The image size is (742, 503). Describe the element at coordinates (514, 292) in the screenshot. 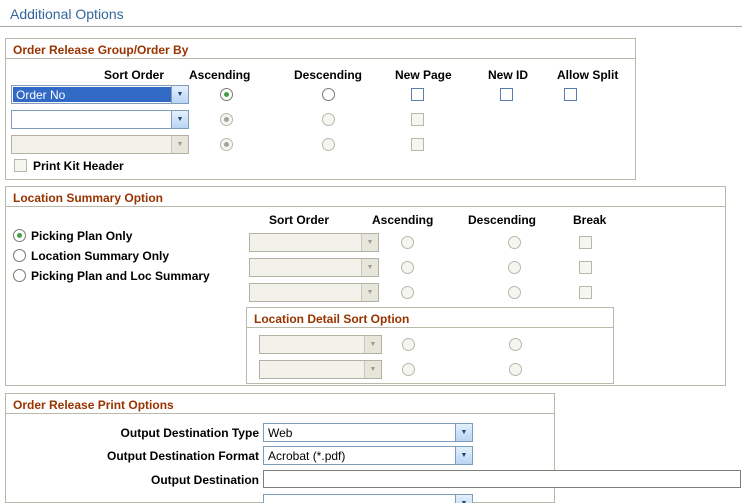

I see `ls-descending-radio-row3` at that location.